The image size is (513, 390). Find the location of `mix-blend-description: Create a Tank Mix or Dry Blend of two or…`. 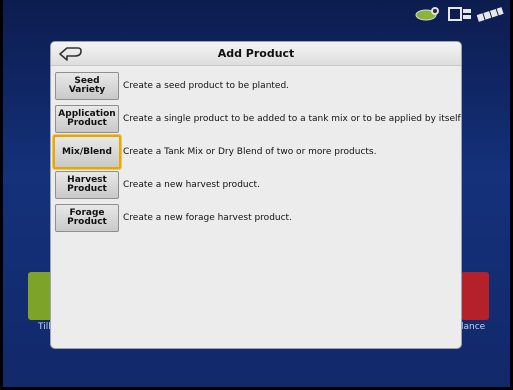

mix-blend-description: Create a Tank Mix or Dry Blend of two or… is located at coordinates (250, 152).